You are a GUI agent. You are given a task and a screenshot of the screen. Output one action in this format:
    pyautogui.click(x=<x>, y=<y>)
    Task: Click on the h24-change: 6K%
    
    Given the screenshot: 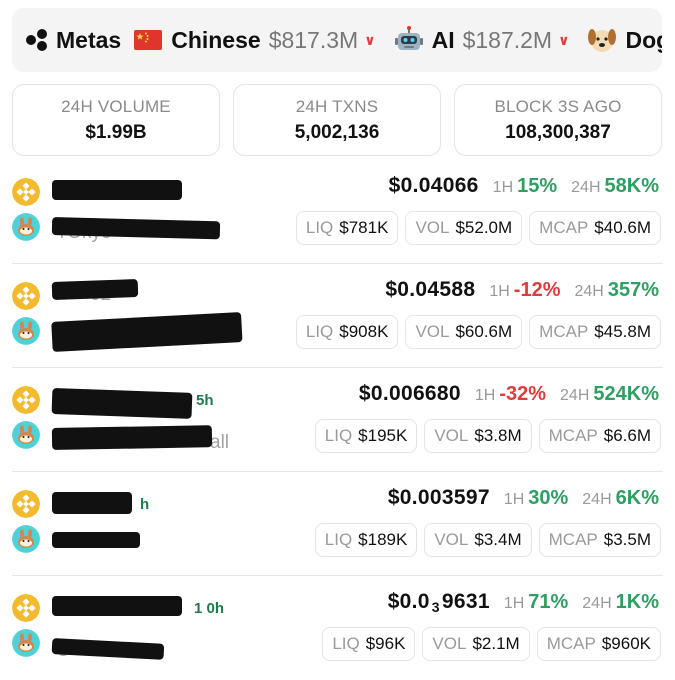 What is the action you would take?
    pyautogui.click(x=637, y=498)
    